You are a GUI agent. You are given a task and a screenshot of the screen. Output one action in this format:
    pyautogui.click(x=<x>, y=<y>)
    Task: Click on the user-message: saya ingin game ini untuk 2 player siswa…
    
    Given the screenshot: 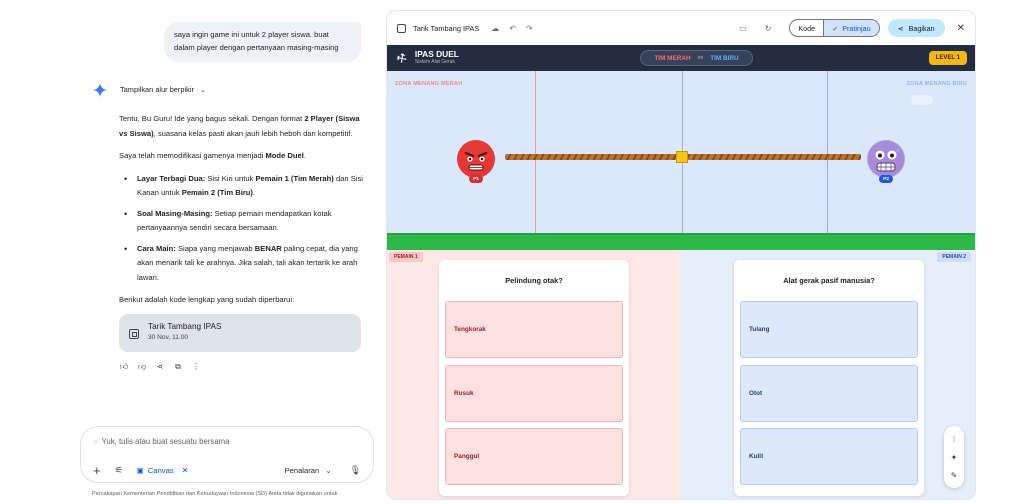 What is the action you would take?
    pyautogui.click(x=262, y=42)
    